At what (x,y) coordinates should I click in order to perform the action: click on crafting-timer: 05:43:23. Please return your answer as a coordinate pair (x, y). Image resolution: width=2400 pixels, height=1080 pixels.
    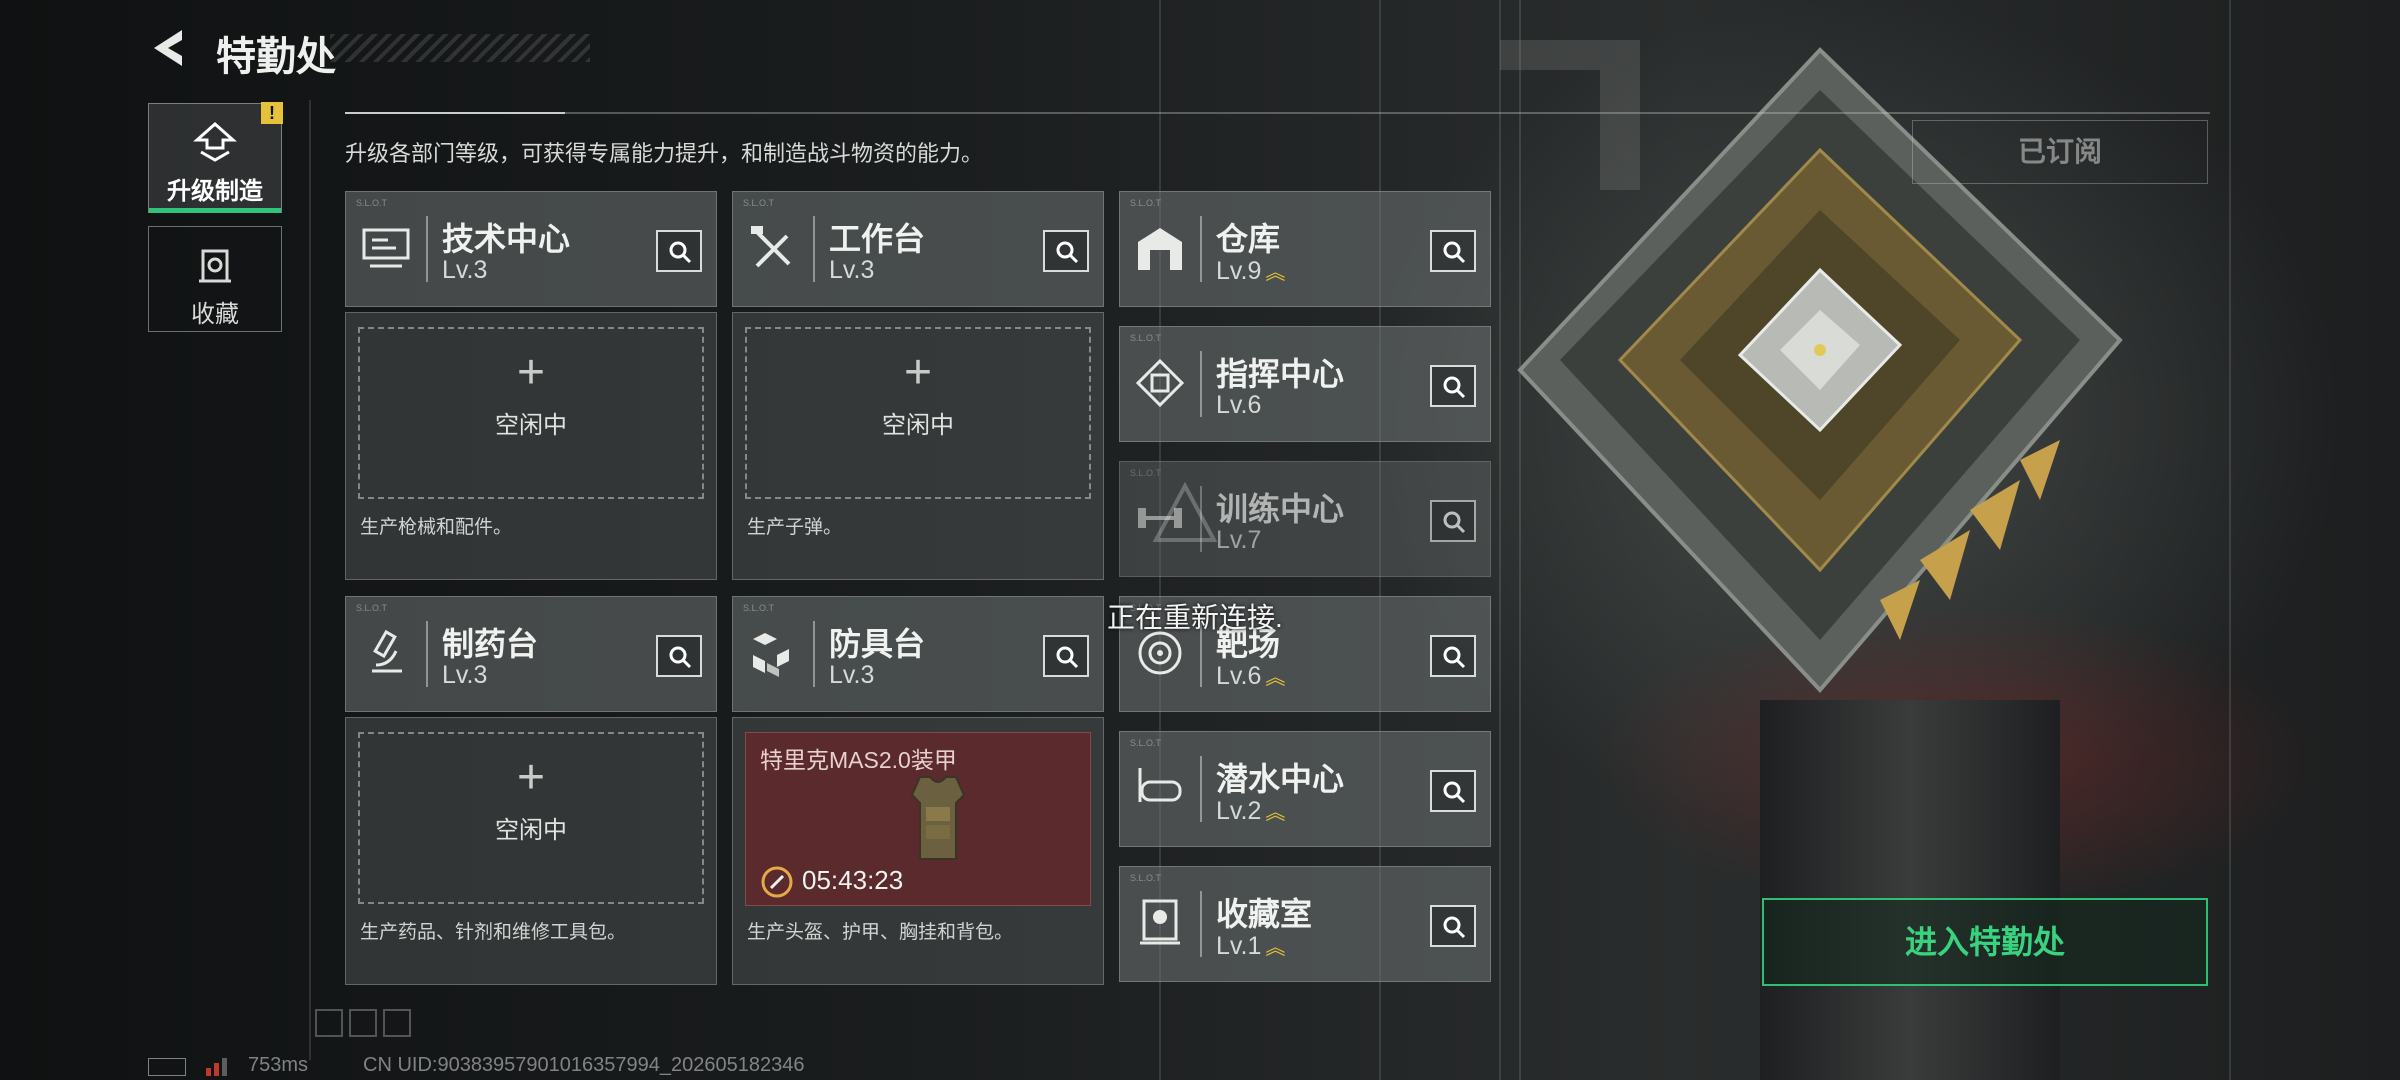
    Looking at the image, I should click on (853, 880).